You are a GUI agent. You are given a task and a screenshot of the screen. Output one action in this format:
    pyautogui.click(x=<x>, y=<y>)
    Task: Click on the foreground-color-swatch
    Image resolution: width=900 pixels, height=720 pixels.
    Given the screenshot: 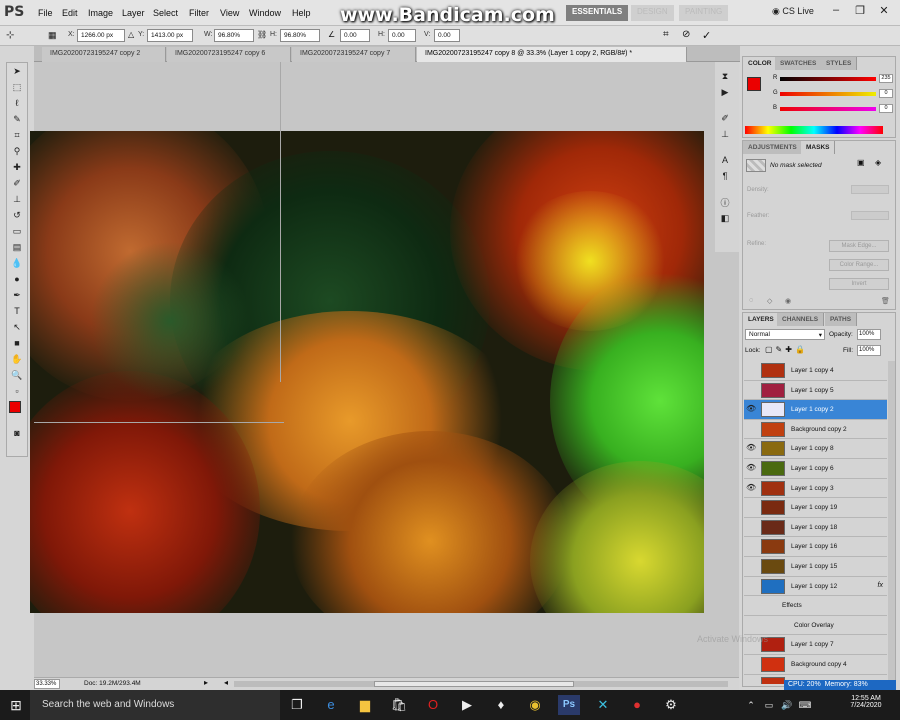 What is the action you would take?
    pyautogui.click(x=15, y=407)
    